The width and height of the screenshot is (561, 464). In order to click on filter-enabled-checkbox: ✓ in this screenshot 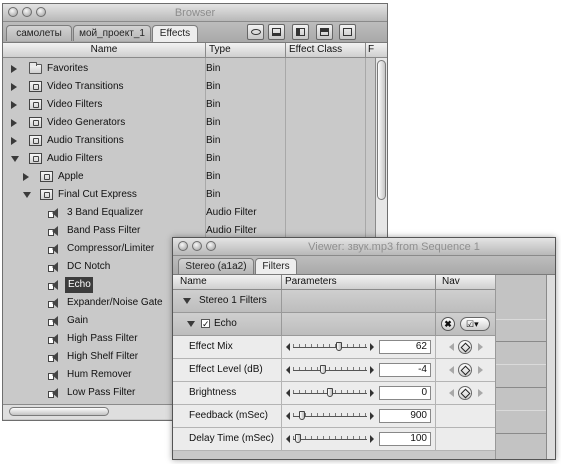, I will do `click(205, 324)`.